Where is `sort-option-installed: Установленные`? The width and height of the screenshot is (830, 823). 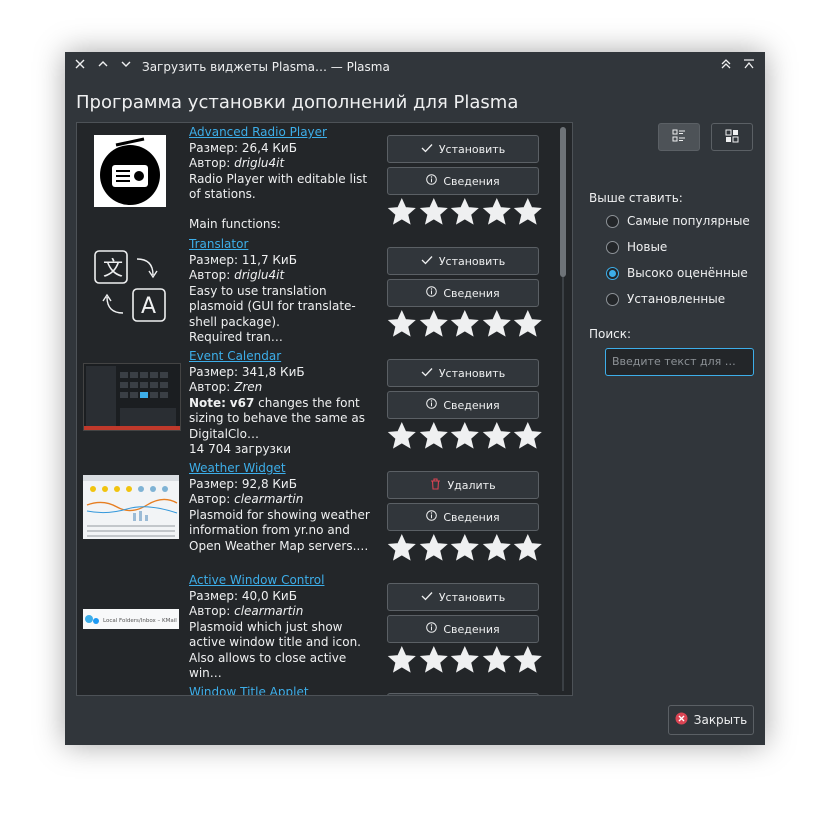 sort-option-installed: Установленные is located at coordinates (665, 299).